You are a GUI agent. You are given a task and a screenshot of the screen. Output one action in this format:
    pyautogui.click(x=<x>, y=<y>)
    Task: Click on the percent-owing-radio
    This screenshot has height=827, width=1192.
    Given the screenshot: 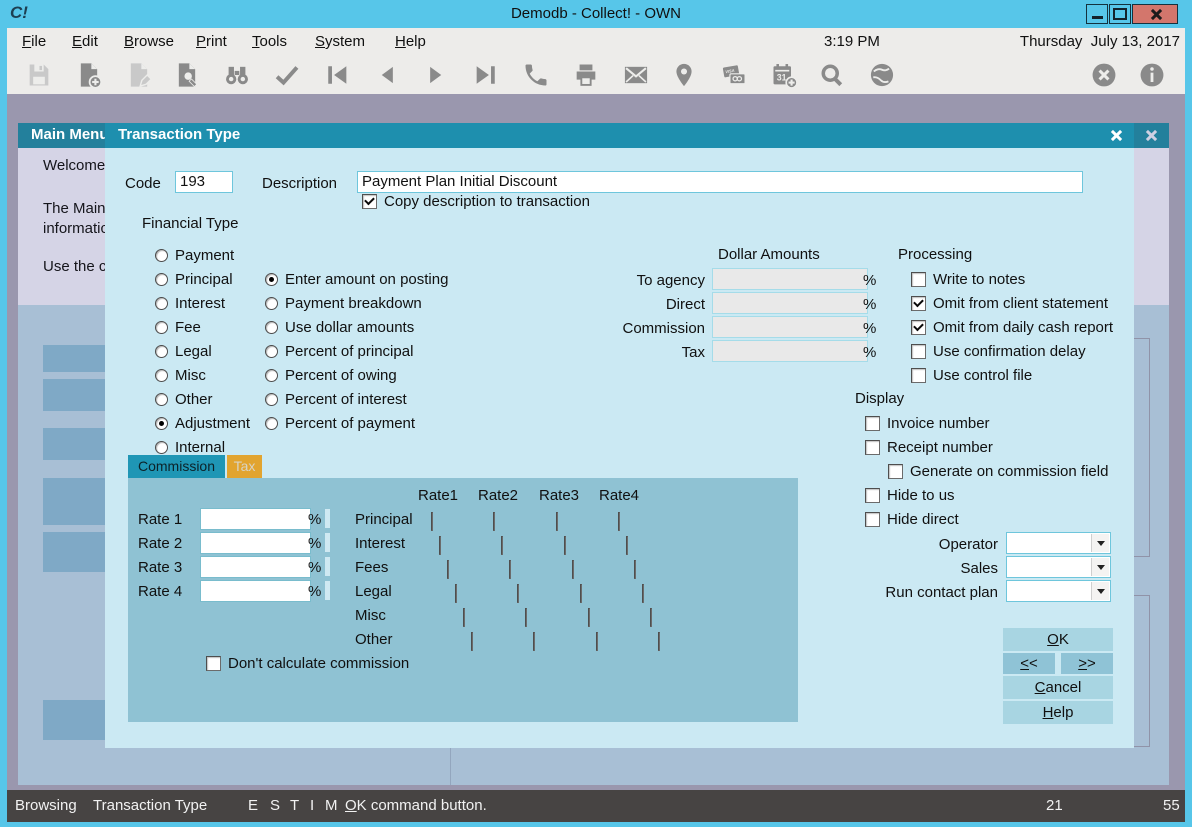 What is the action you would take?
    pyautogui.click(x=271, y=375)
    